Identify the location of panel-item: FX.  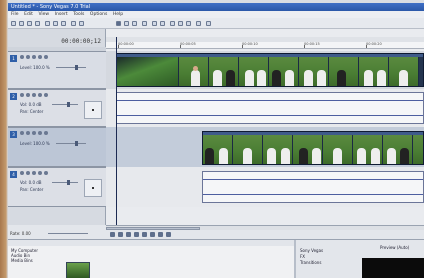
(302, 256).